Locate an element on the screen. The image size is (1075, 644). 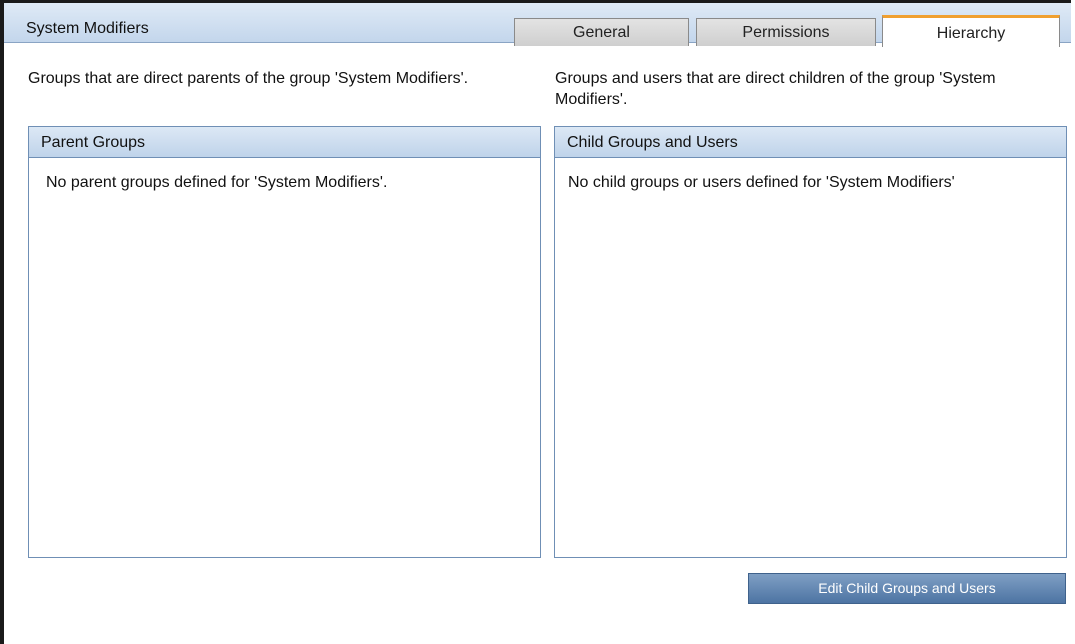
edit-child-groups-button: Edit Child Groups and Users is located at coordinates (907, 588).